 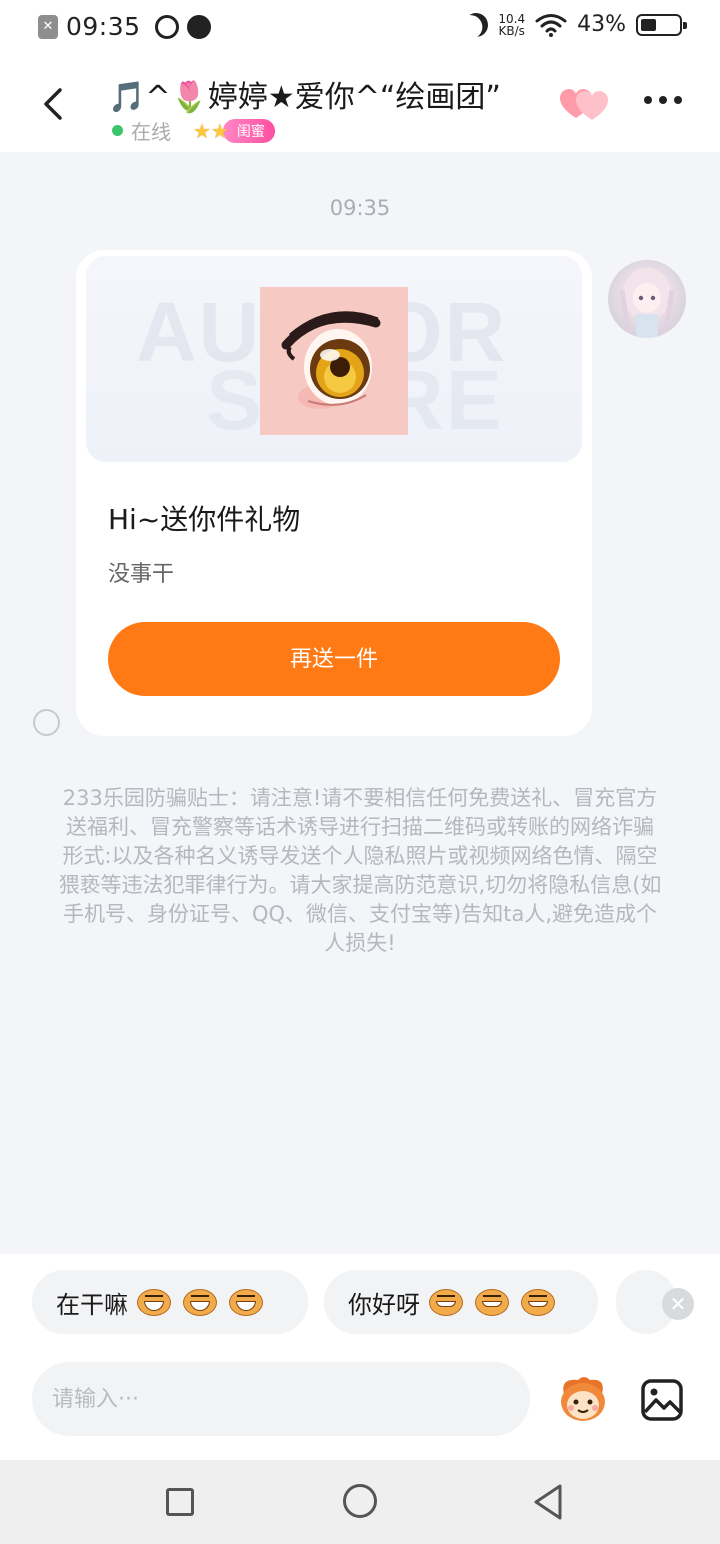 I want to click on status-bar: ✕ 09:35 10.4 KB/s 43%, so click(x=360, y=29).